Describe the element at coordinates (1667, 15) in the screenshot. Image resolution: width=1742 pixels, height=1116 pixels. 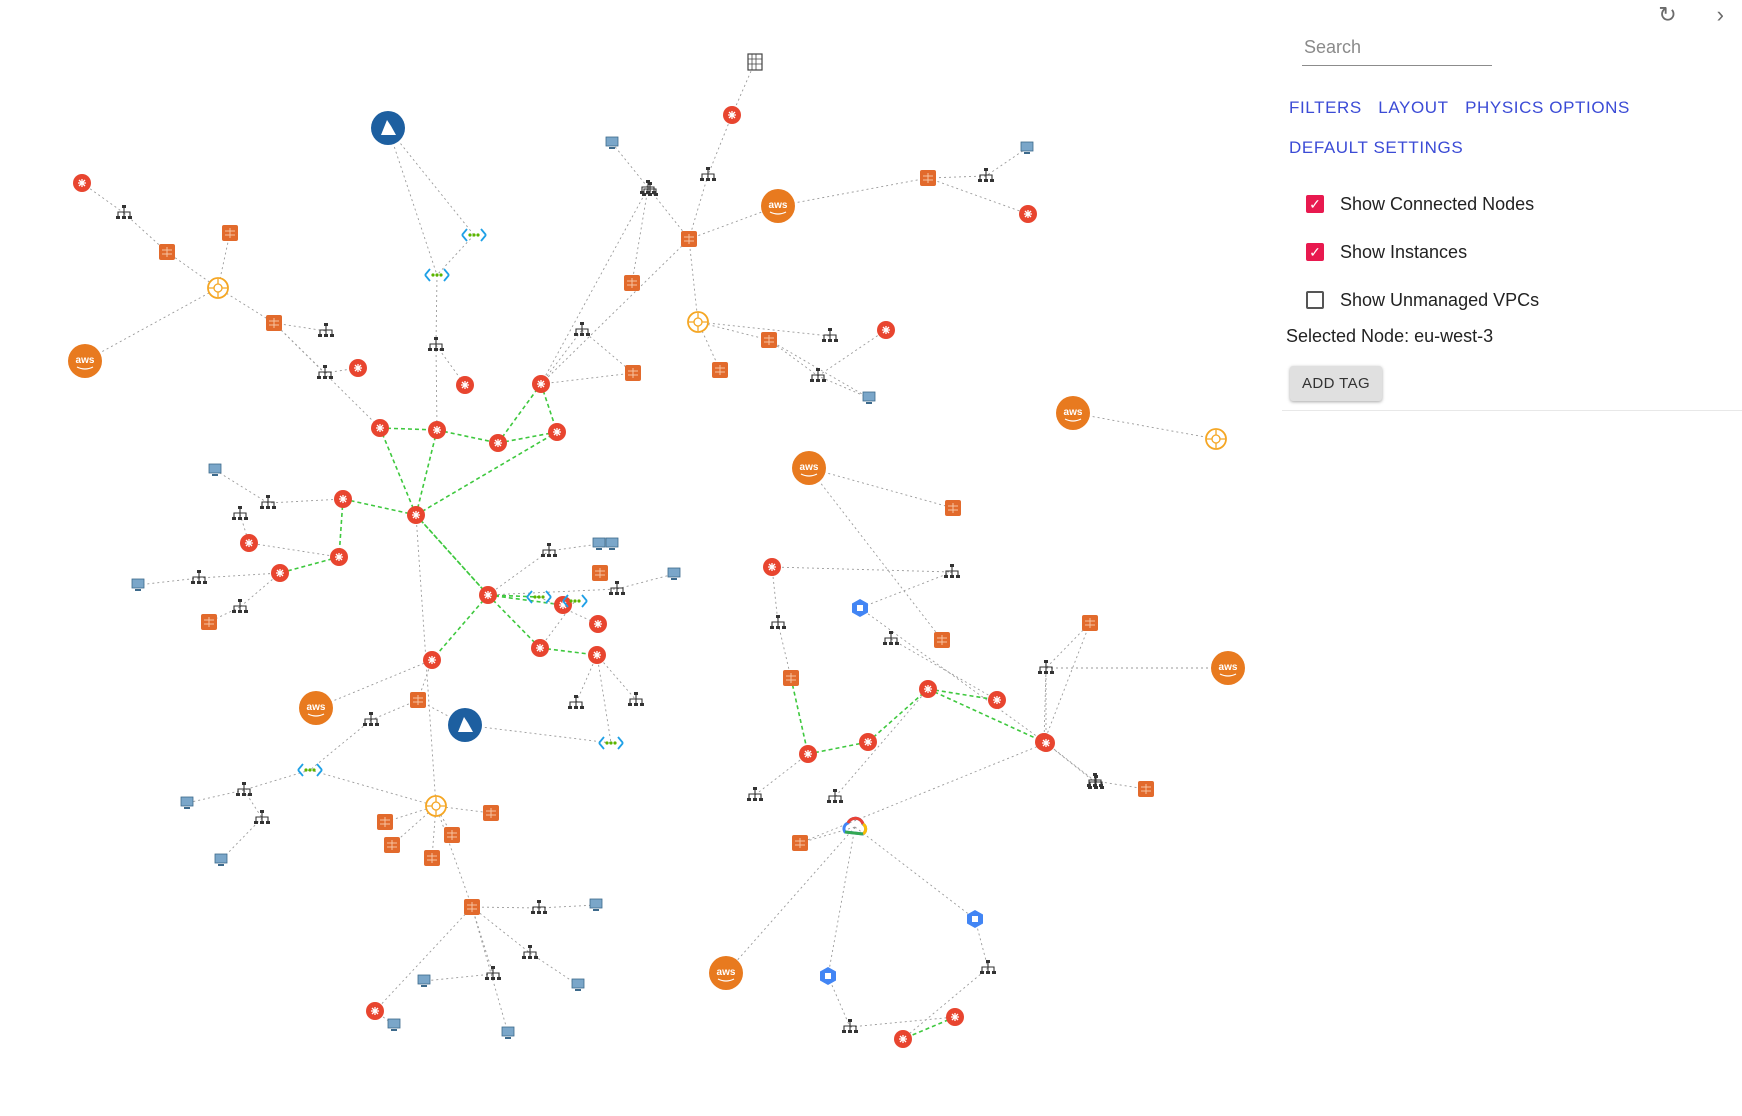
I see `refresh-icon: ↻` at that location.